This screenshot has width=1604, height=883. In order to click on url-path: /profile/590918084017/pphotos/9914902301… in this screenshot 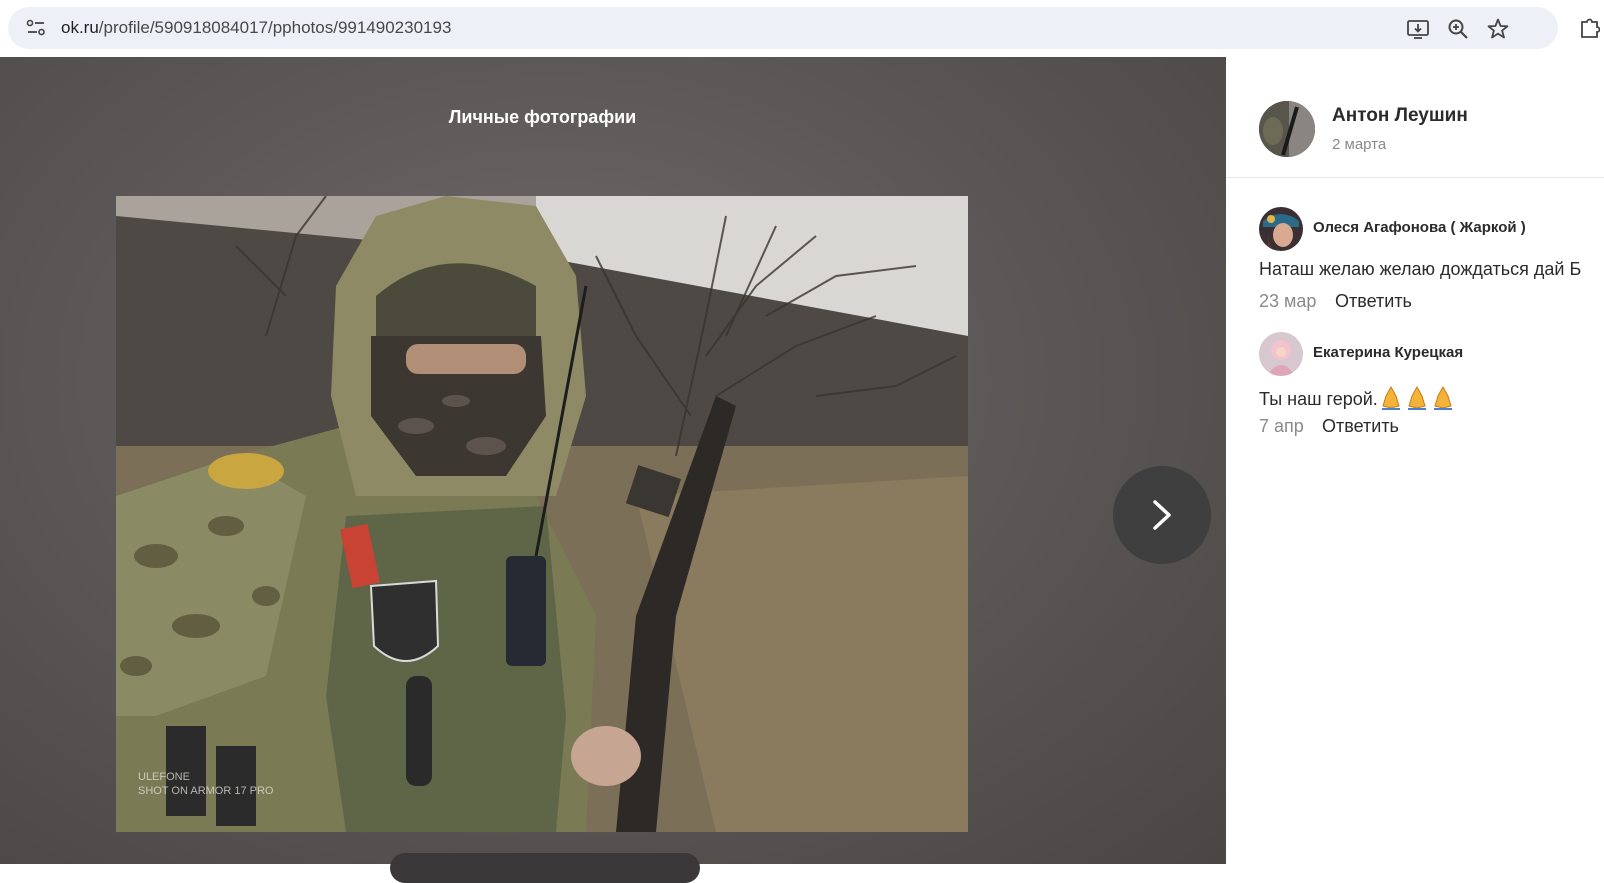, I will do `click(275, 27)`.